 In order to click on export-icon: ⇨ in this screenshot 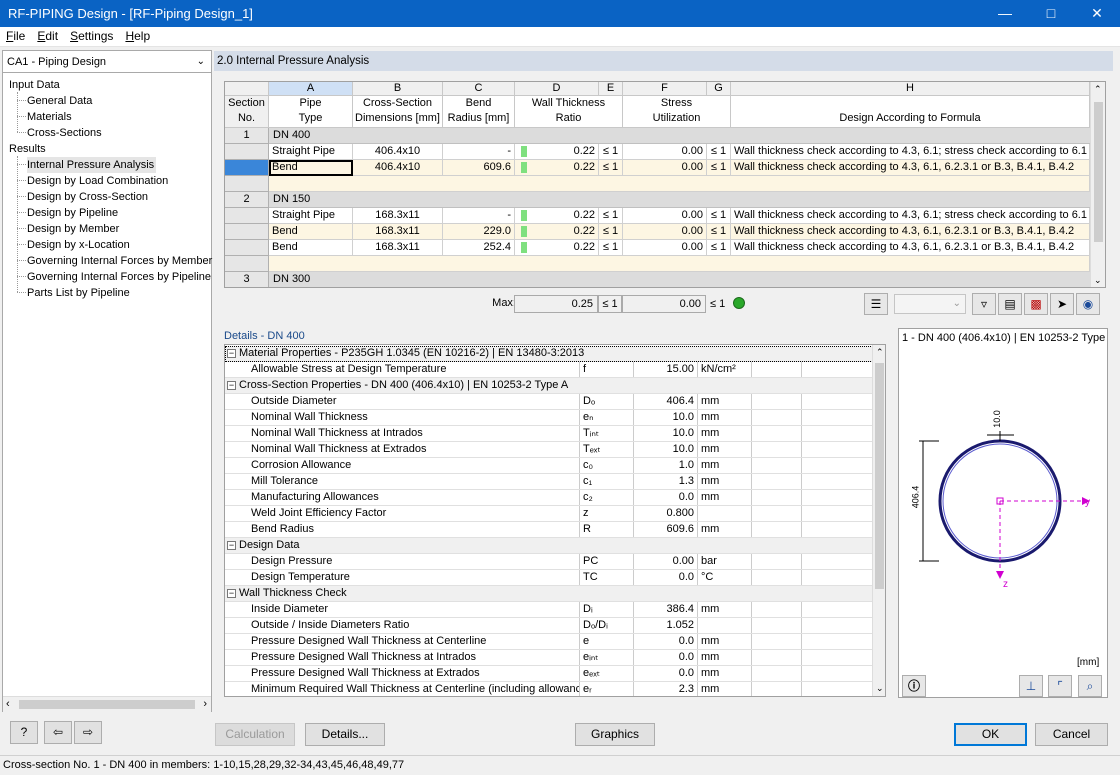, I will do `click(88, 732)`.